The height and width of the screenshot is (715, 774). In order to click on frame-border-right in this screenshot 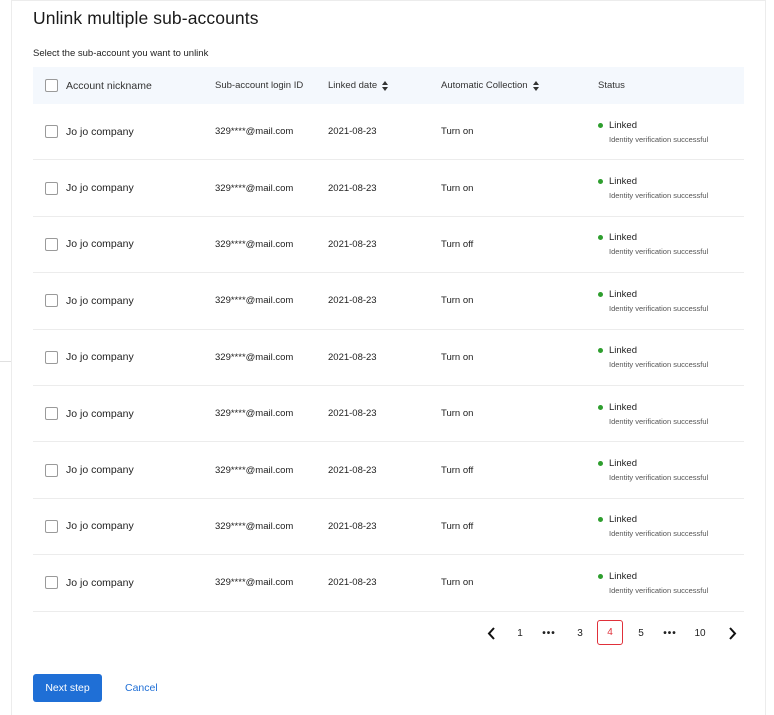, I will do `click(765, 357)`.